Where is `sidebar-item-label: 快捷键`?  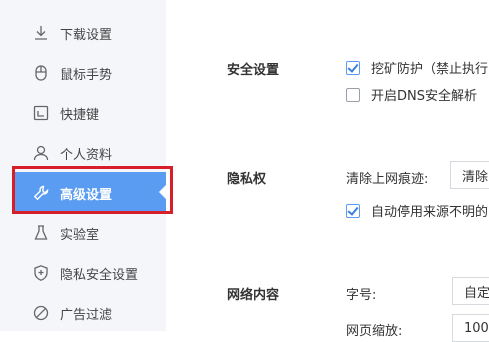 sidebar-item-label: 快捷键 is located at coordinates (80, 115).